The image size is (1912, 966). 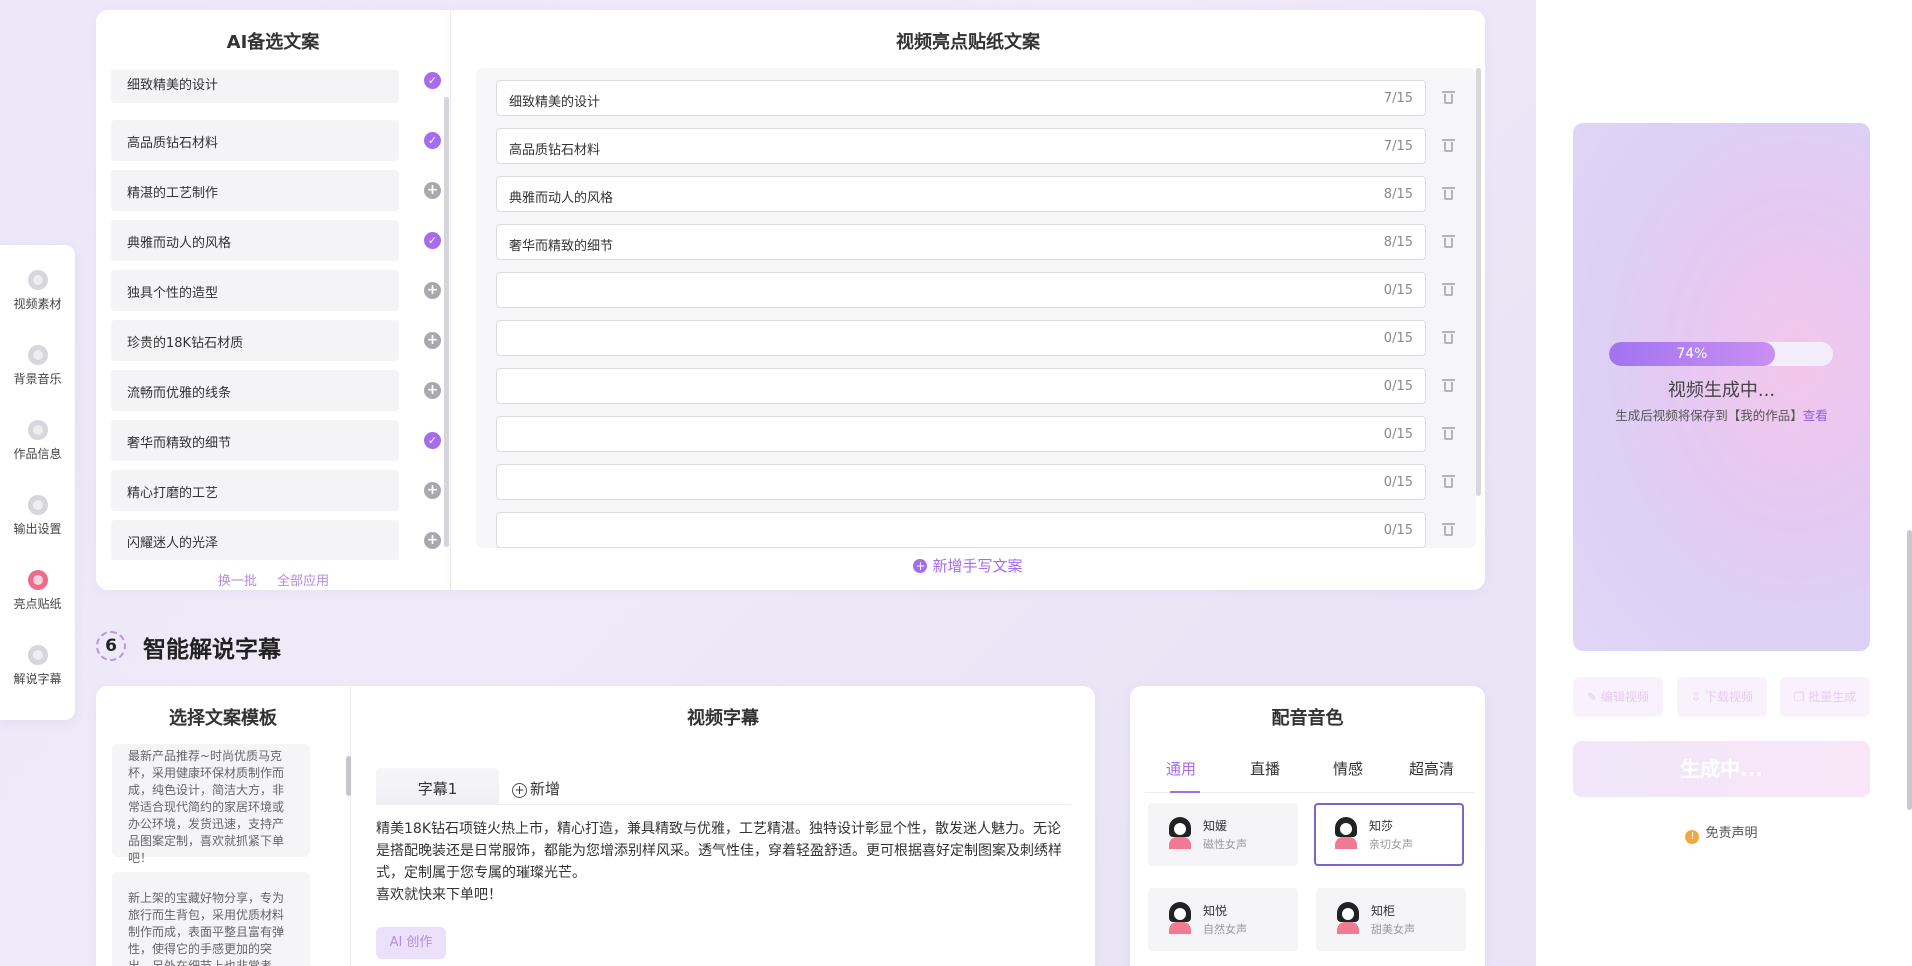 What do you see at coordinates (1265, 768) in the screenshot?
I see `tab-live: 直播` at bounding box center [1265, 768].